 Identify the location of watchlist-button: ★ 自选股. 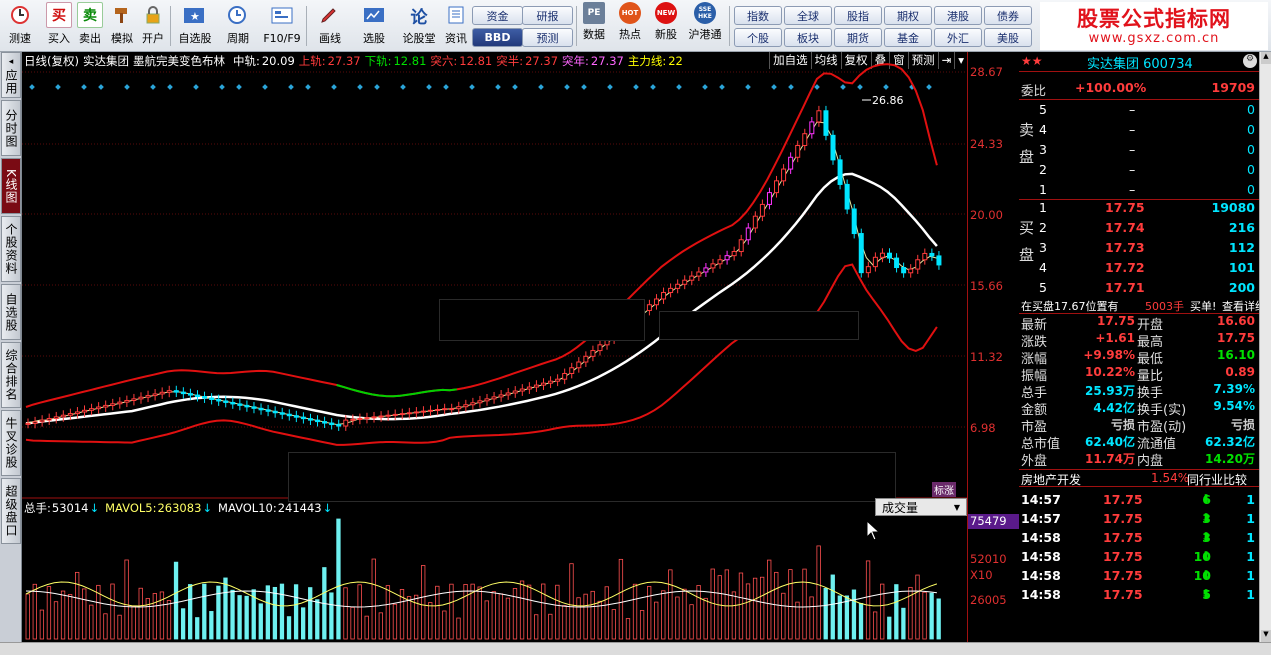
(195, 26).